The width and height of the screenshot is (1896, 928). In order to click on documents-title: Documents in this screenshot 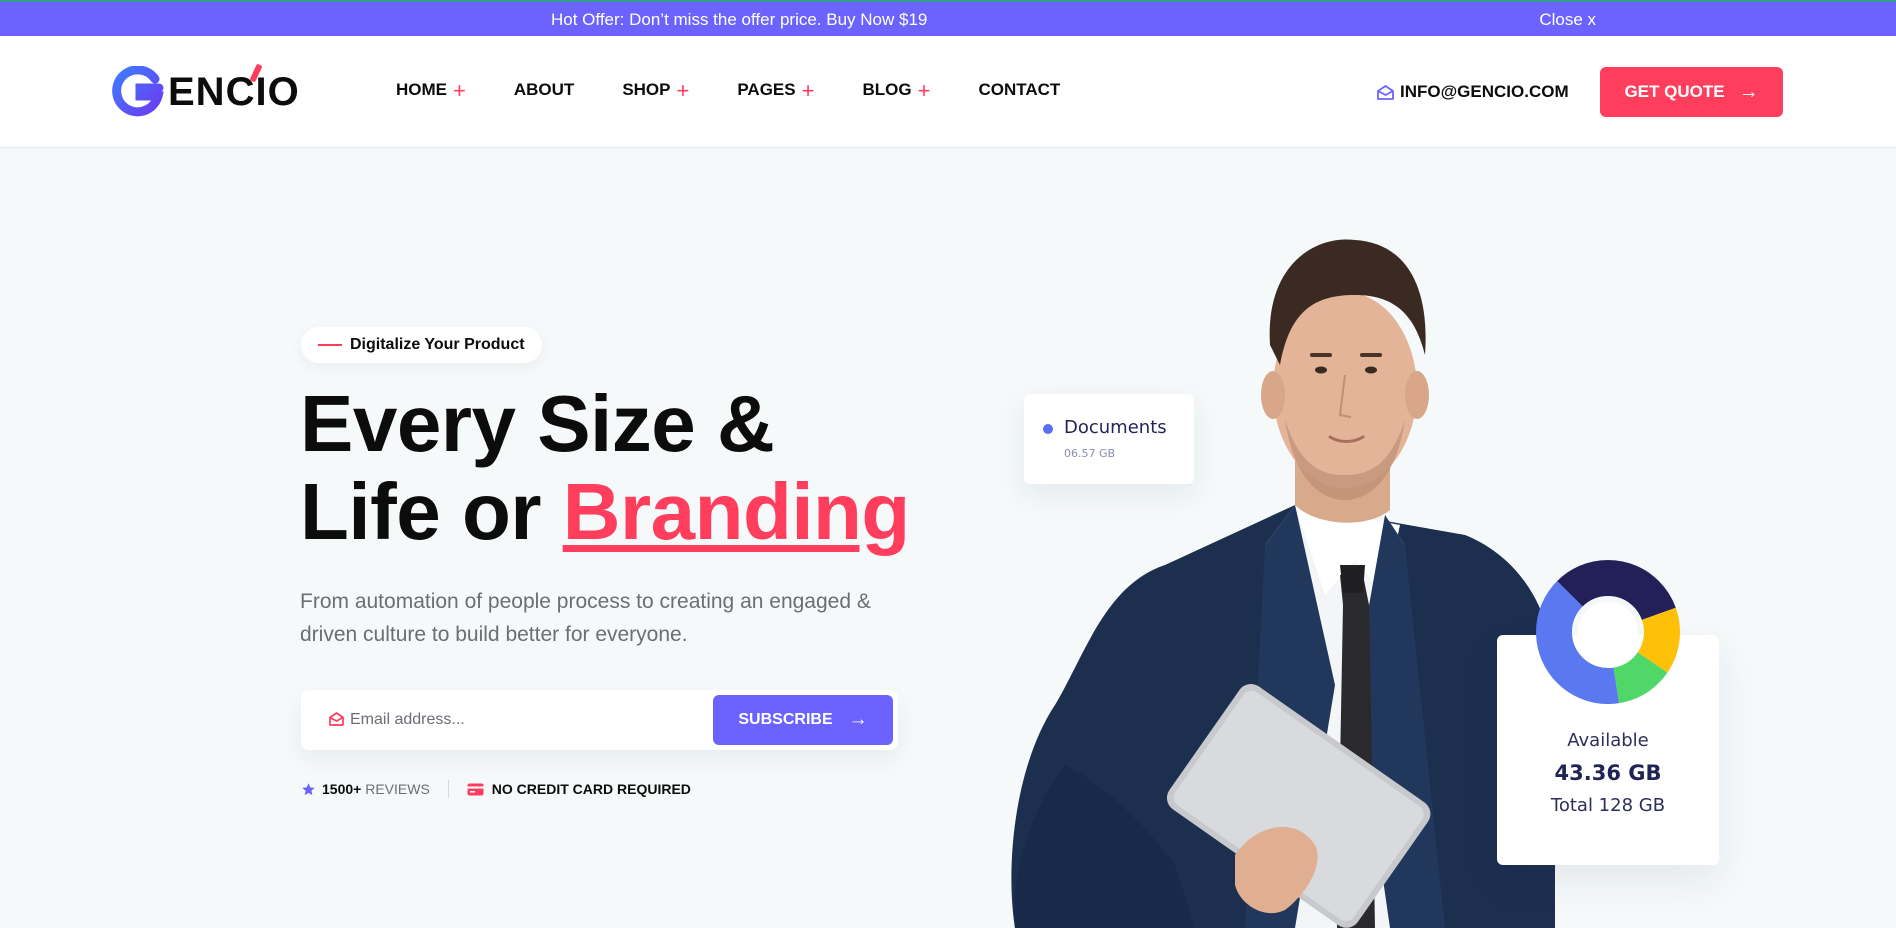, I will do `click(1115, 427)`.